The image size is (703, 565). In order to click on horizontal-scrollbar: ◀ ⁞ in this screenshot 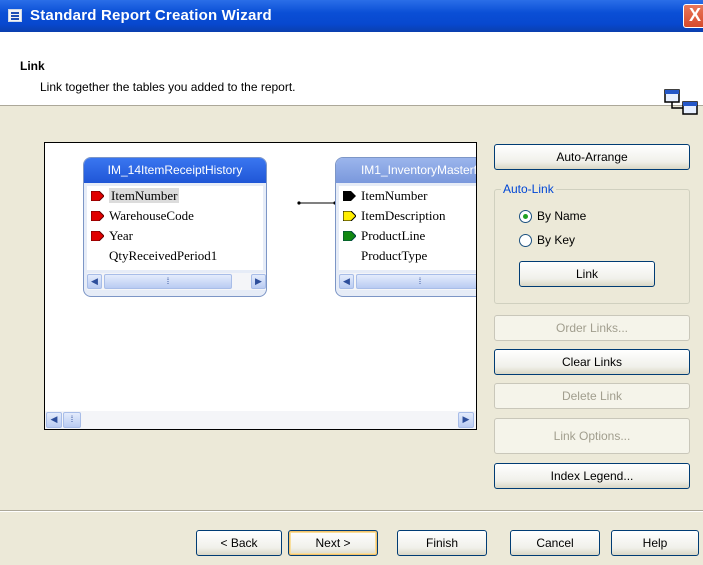, I will do `click(407, 281)`.